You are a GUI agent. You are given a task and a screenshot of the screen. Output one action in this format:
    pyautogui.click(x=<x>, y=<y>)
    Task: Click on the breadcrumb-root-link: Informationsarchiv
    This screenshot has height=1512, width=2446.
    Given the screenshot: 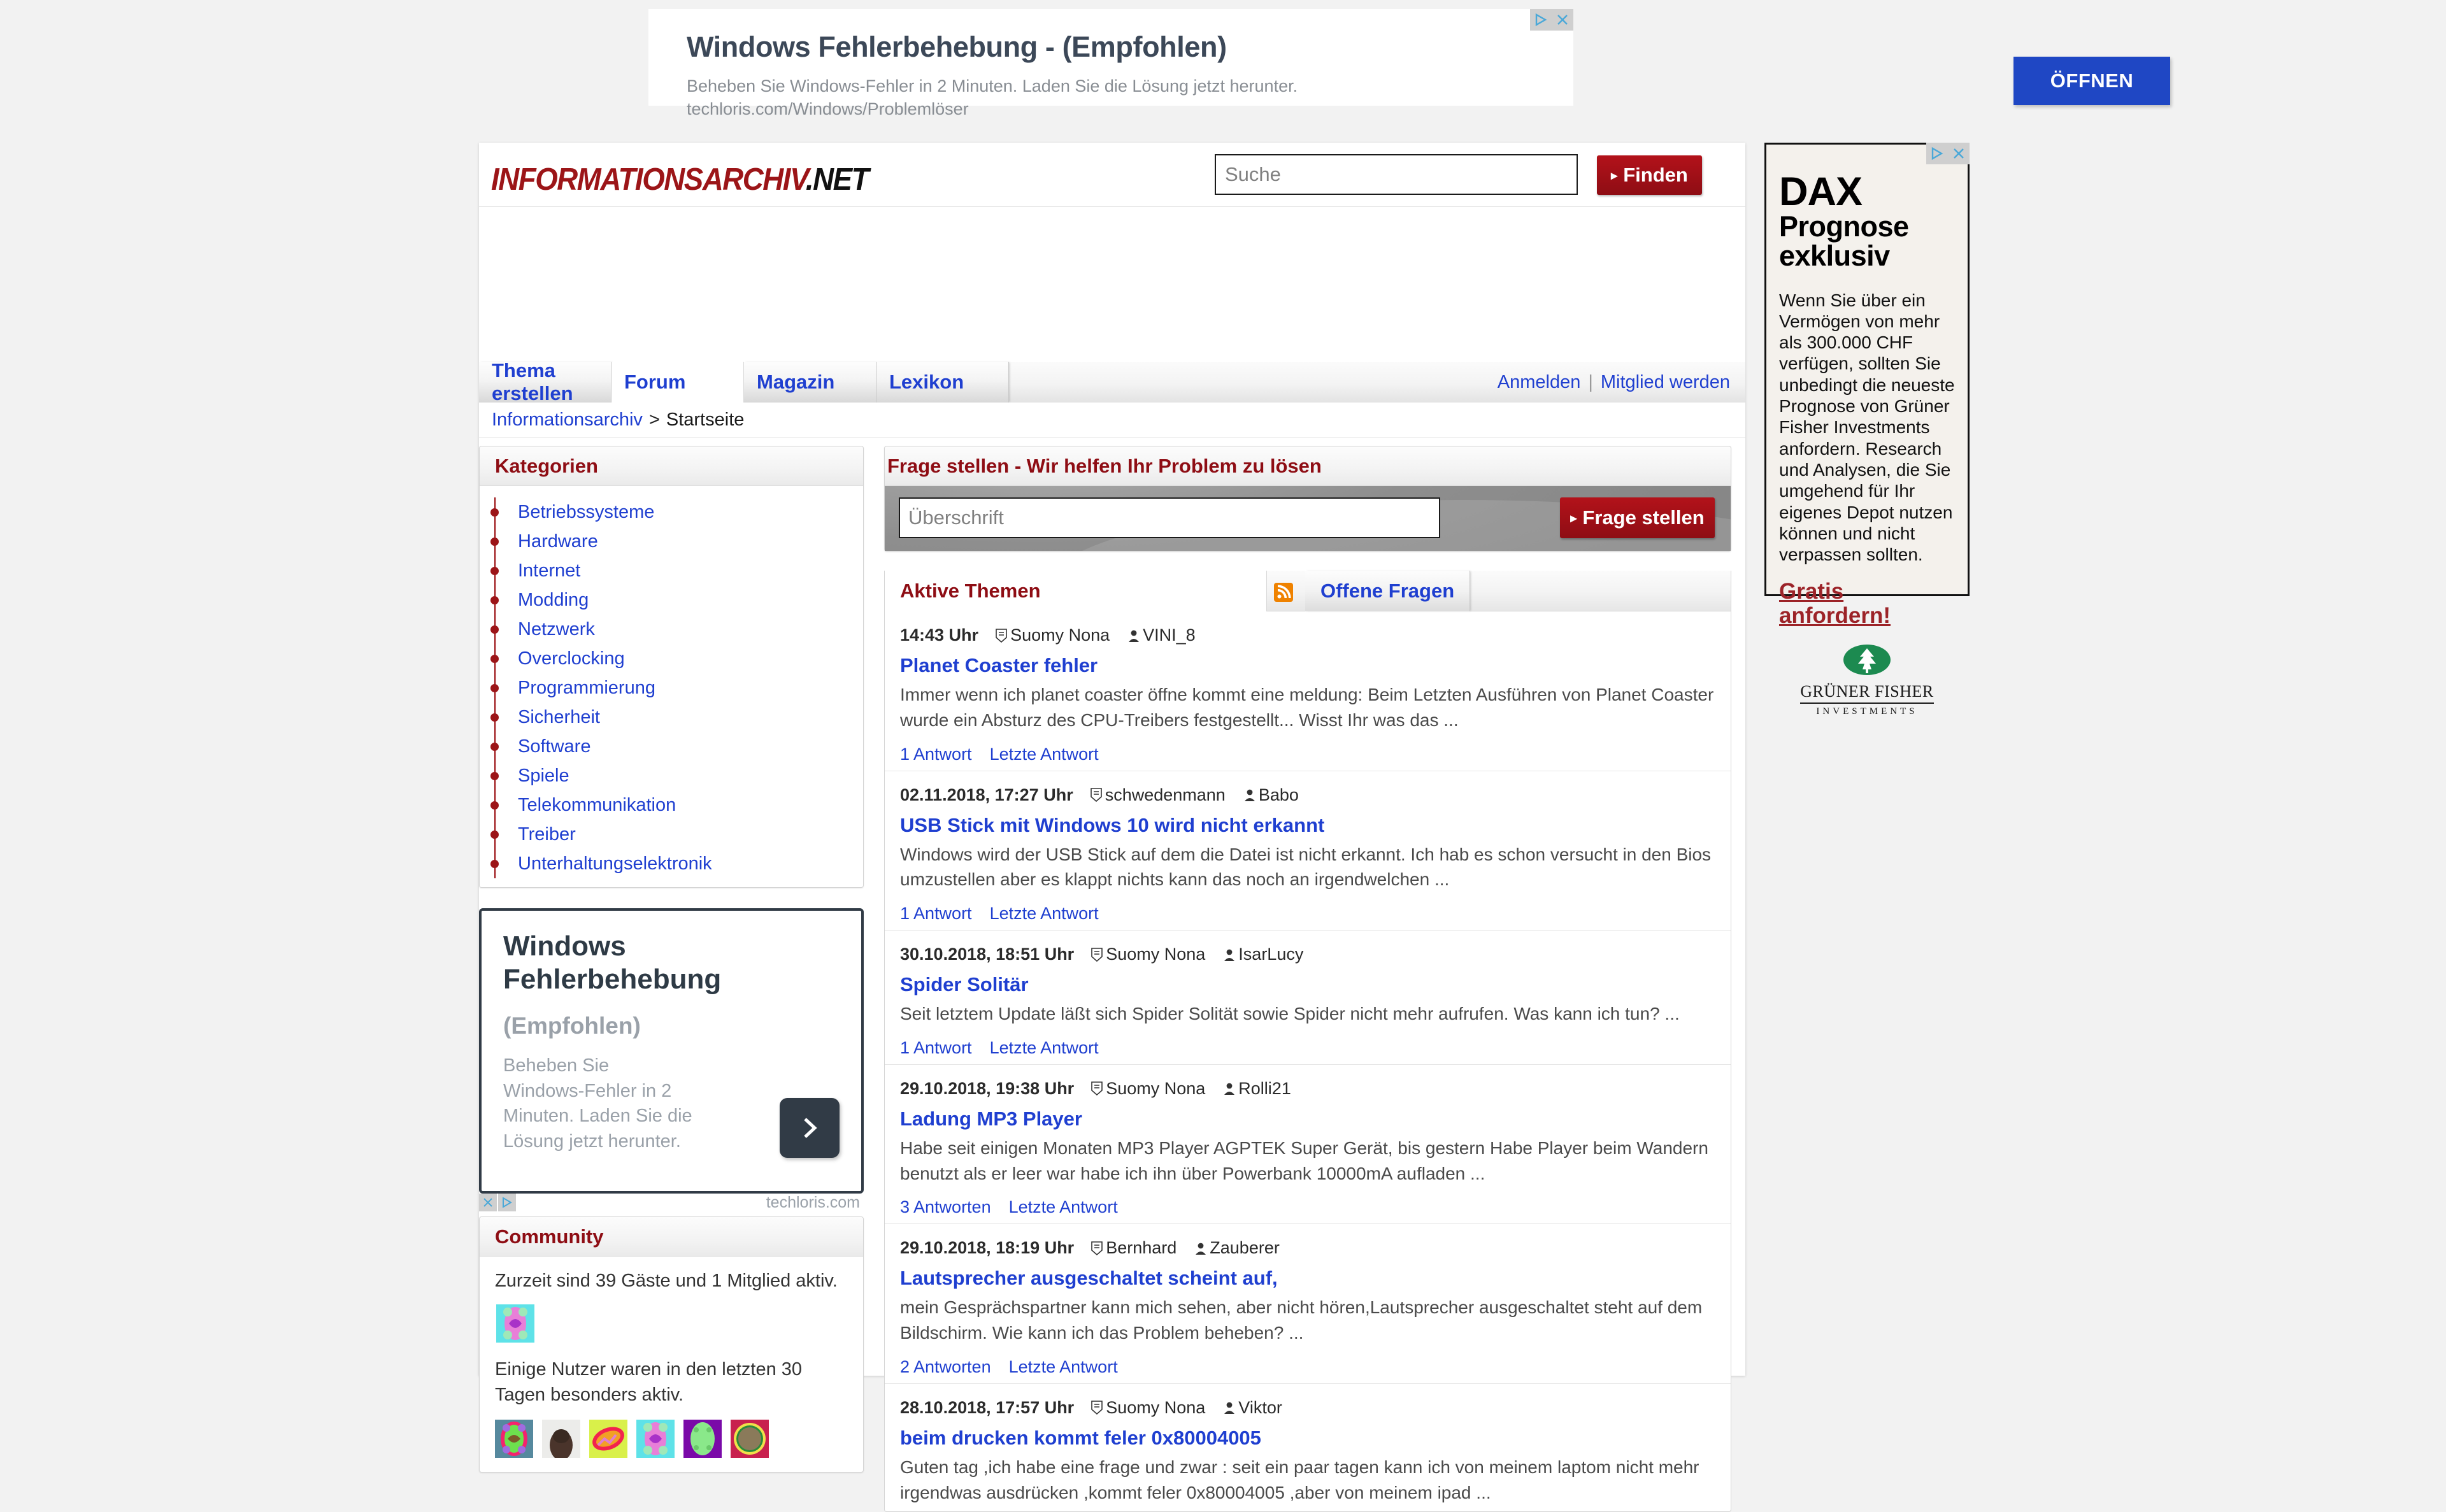 What is the action you would take?
    pyautogui.click(x=567, y=420)
    